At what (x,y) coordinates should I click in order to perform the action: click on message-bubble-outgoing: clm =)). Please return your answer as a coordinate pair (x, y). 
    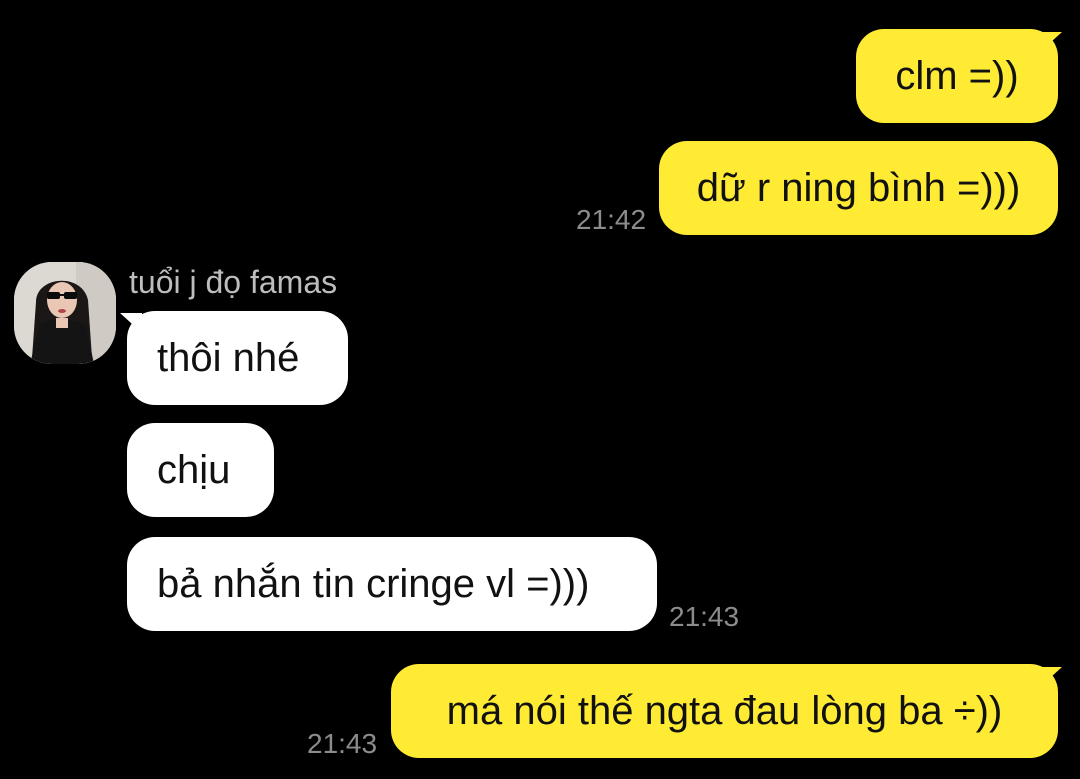
    Looking at the image, I should click on (957, 76).